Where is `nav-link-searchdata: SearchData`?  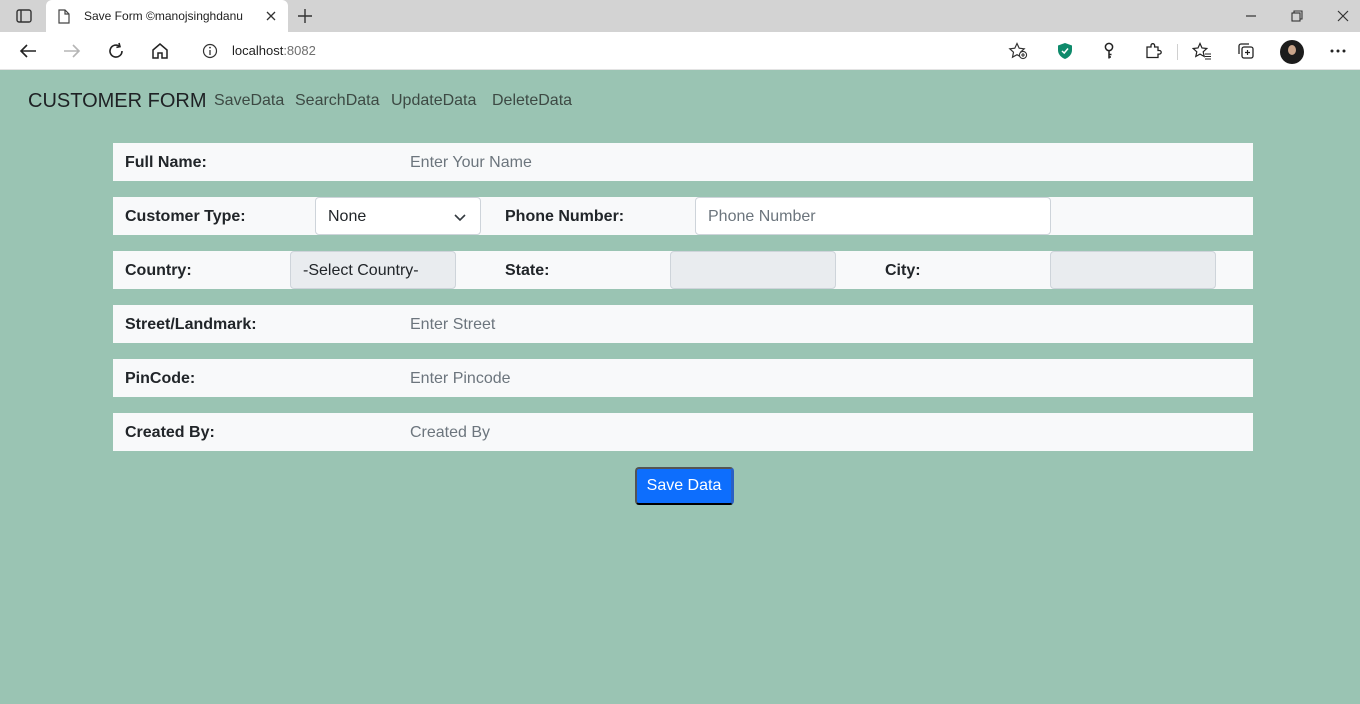 nav-link-searchdata: SearchData is located at coordinates (337, 101).